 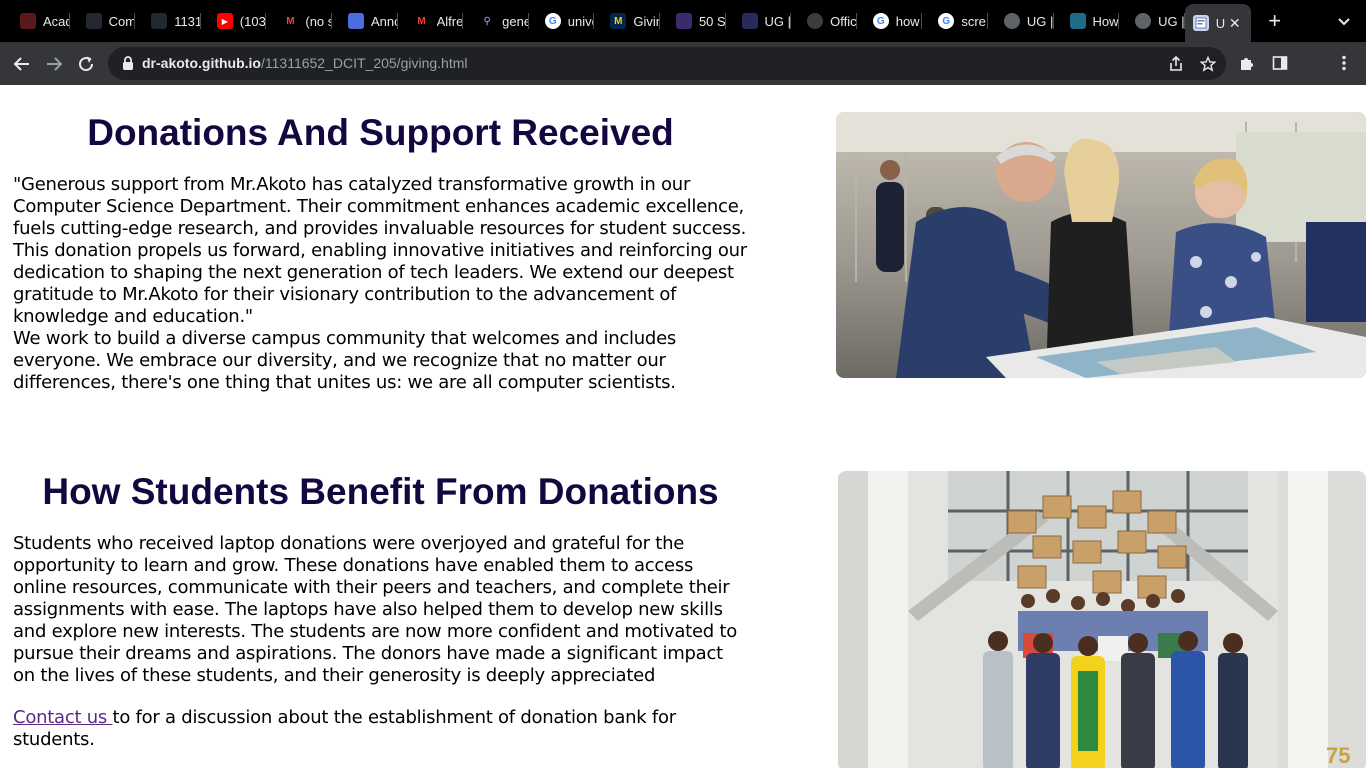 I want to click on svg-text: 75, so click(x=1338, y=755).